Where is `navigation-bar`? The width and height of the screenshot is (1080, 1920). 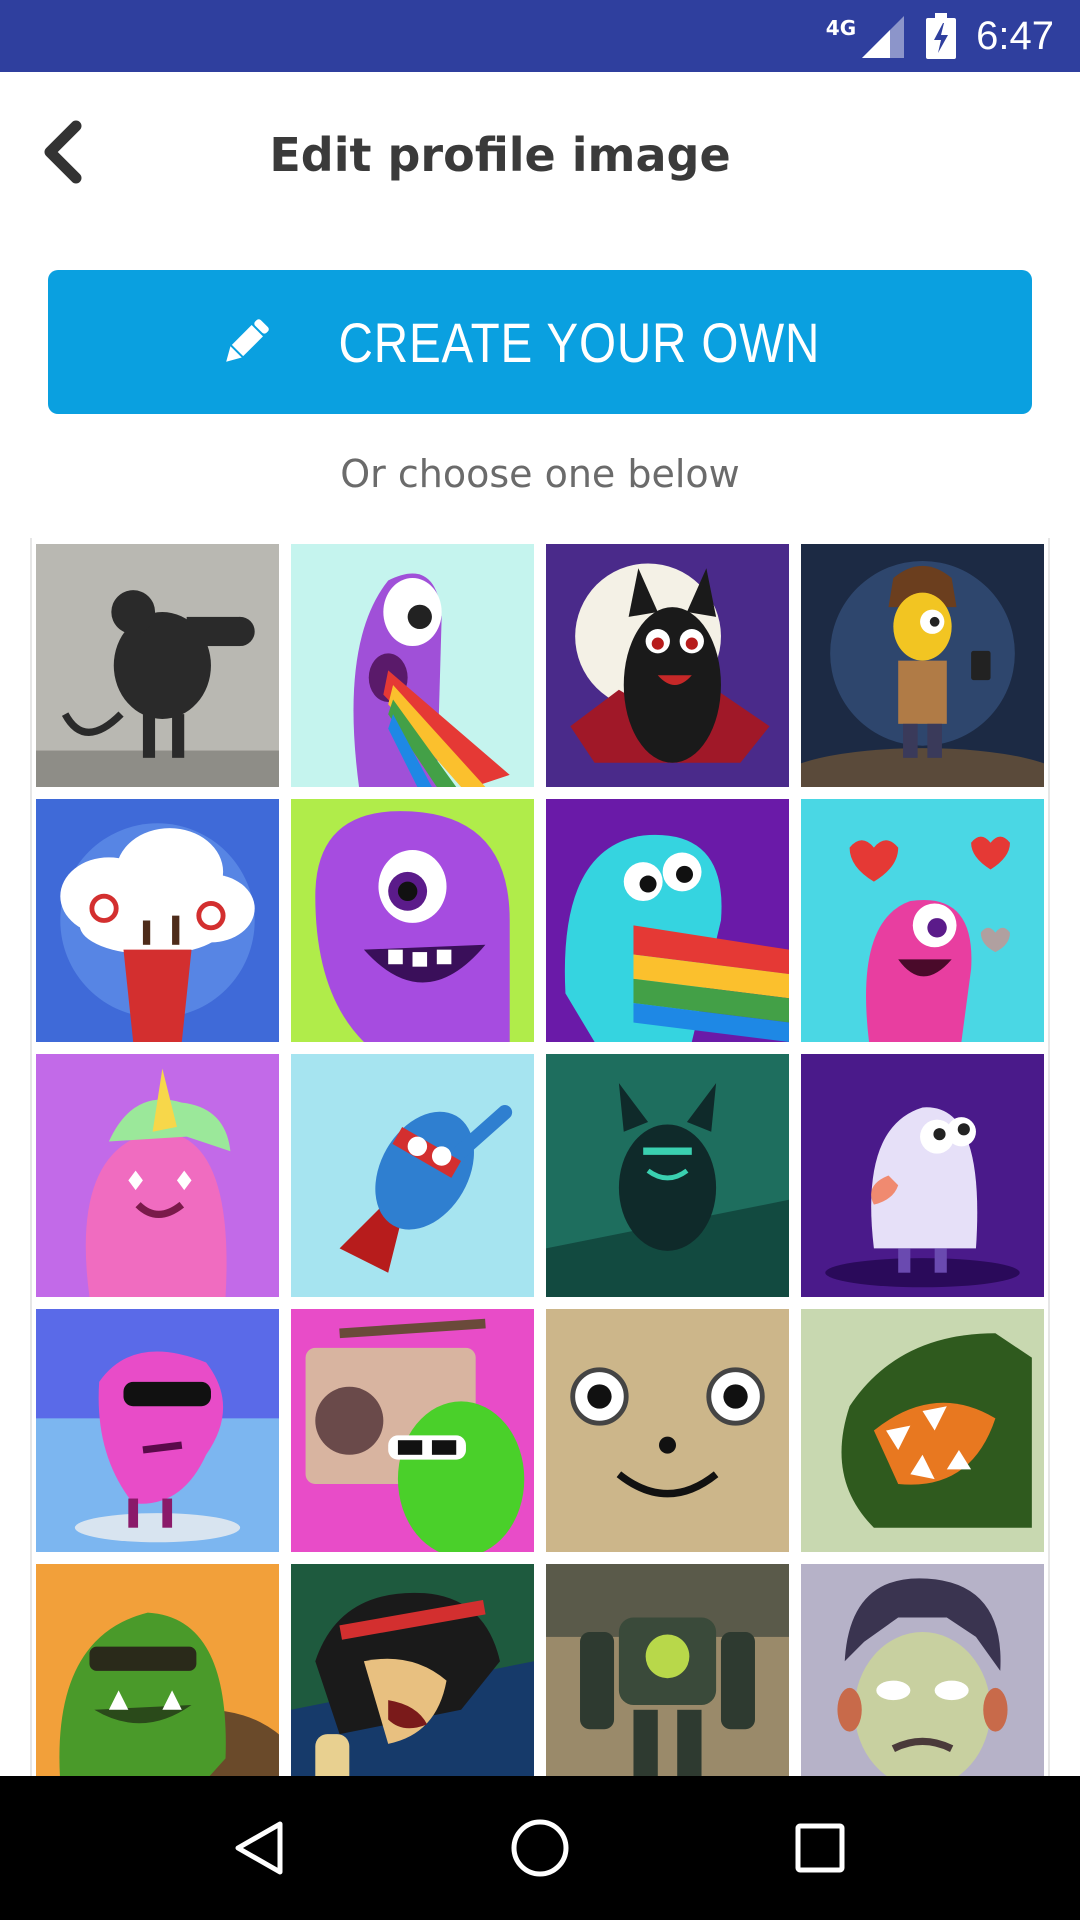 navigation-bar is located at coordinates (540, 1848).